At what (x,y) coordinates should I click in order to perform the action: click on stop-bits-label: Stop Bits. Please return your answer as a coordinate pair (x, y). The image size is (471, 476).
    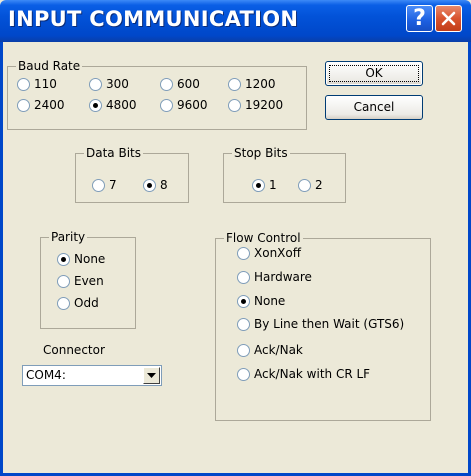
    Looking at the image, I should click on (261, 153).